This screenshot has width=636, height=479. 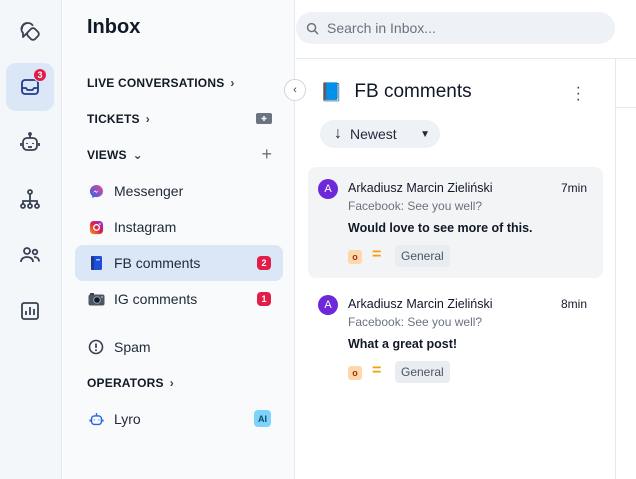 I want to click on nav-item-spam: Spam, so click(x=179, y=347).